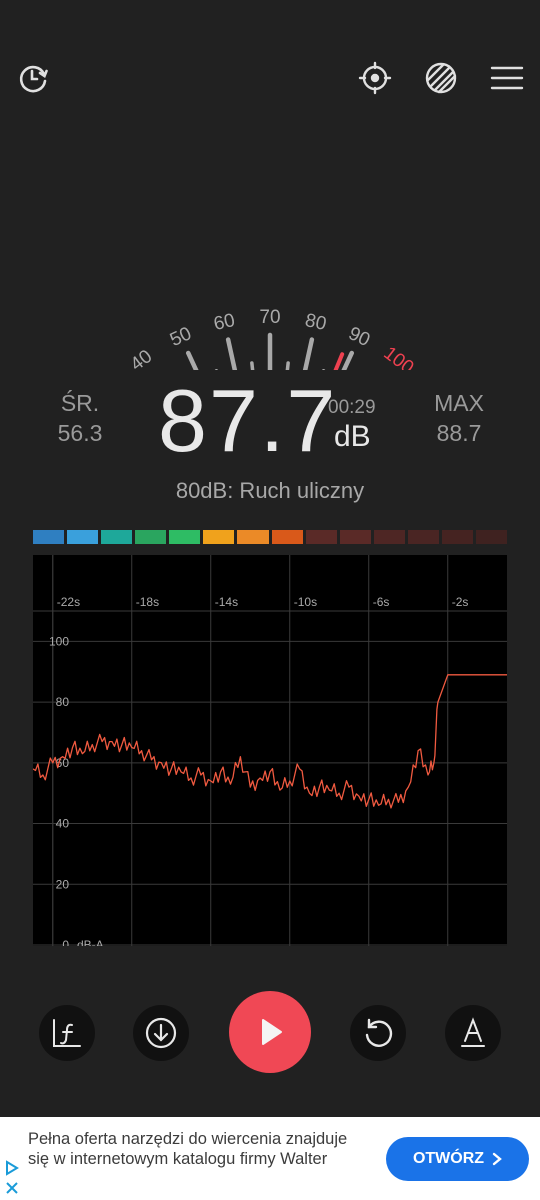 Image resolution: width=540 pixels, height=1200 pixels. Describe the element at coordinates (448, 1158) in the screenshot. I see `ad-open-label: OTWÓRZ` at that location.